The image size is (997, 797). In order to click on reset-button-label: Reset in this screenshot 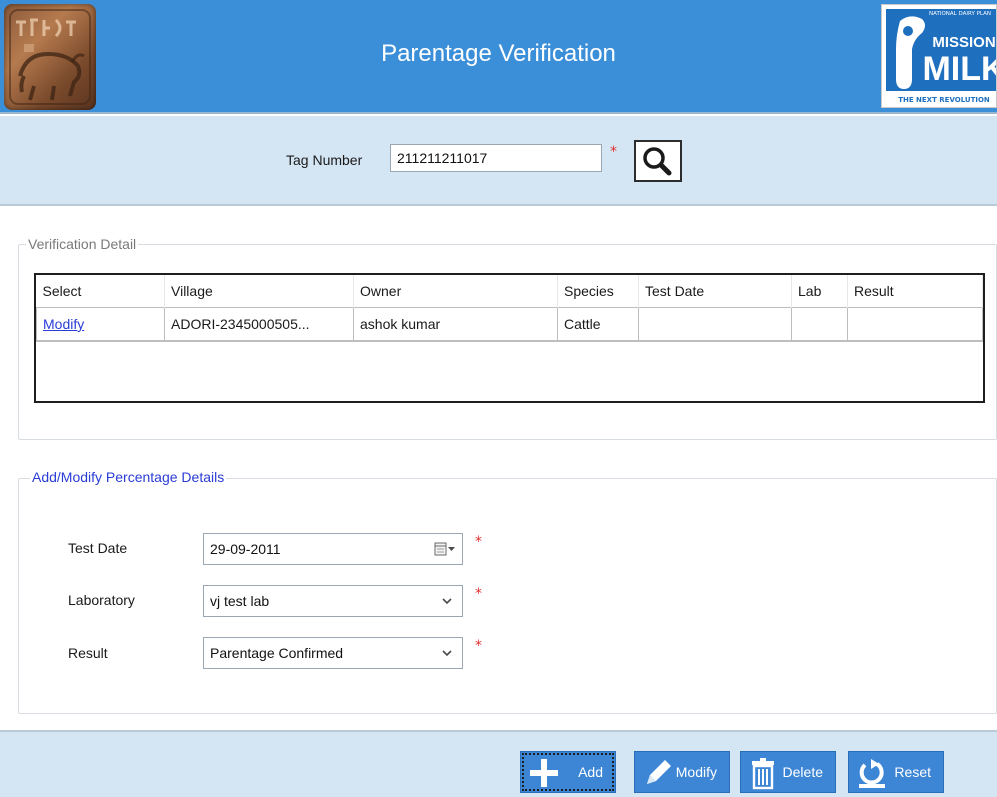, I will do `click(912, 772)`.